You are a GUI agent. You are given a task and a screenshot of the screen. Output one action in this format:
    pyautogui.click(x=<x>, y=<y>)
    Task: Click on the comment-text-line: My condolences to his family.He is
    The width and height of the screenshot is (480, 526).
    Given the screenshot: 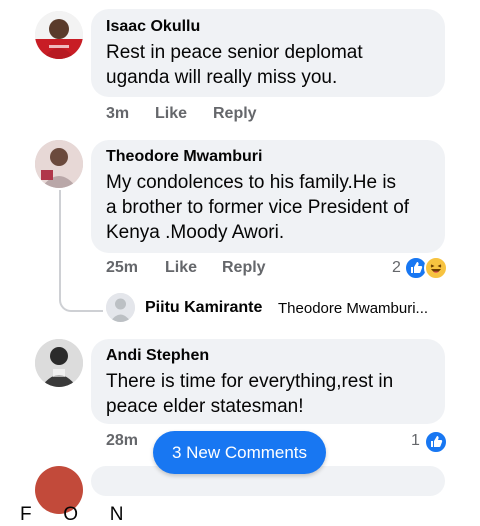 What is the action you would take?
    pyautogui.click(x=251, y=182)
    